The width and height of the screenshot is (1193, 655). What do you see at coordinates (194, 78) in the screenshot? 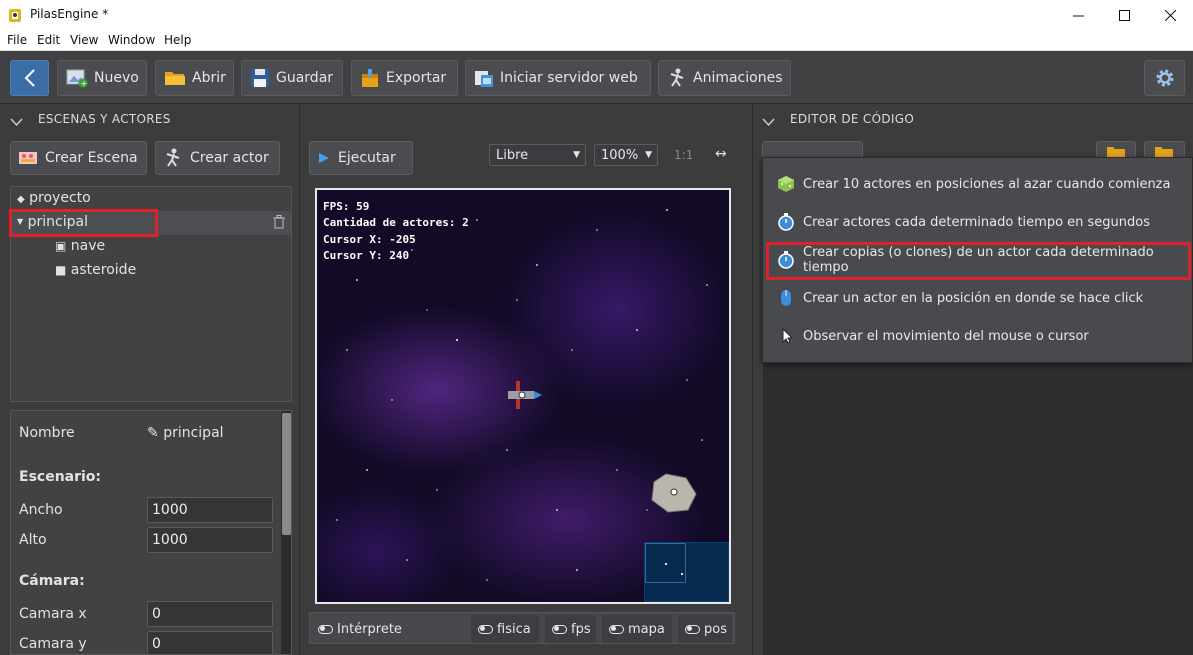
I see `open-button: Abrir` at bounding box center [194, 78].